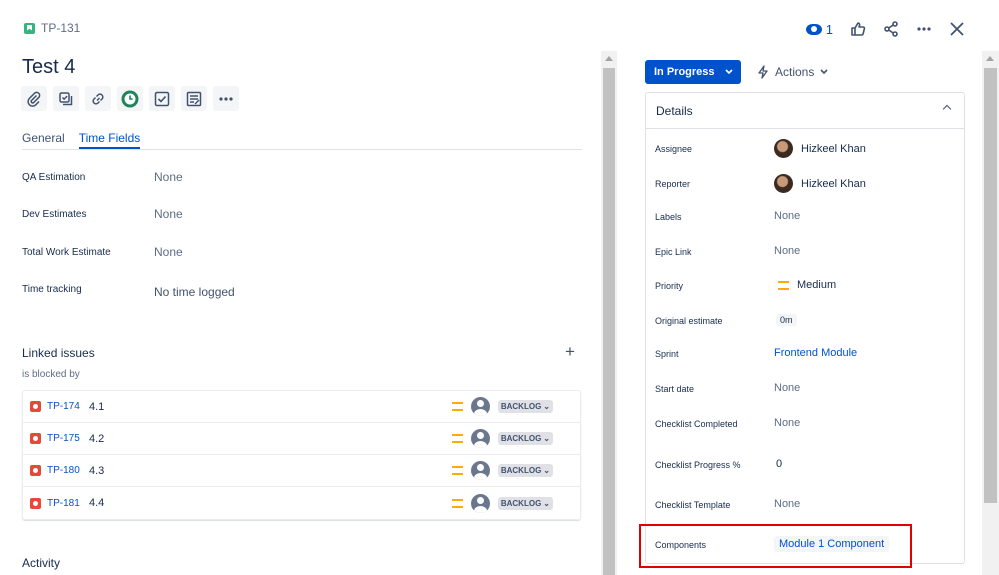 The width and height of the screenshot is (999, 575). Describe the element at coordinates (35, 438) in the screenshot. I see `bug-icon` at that location.